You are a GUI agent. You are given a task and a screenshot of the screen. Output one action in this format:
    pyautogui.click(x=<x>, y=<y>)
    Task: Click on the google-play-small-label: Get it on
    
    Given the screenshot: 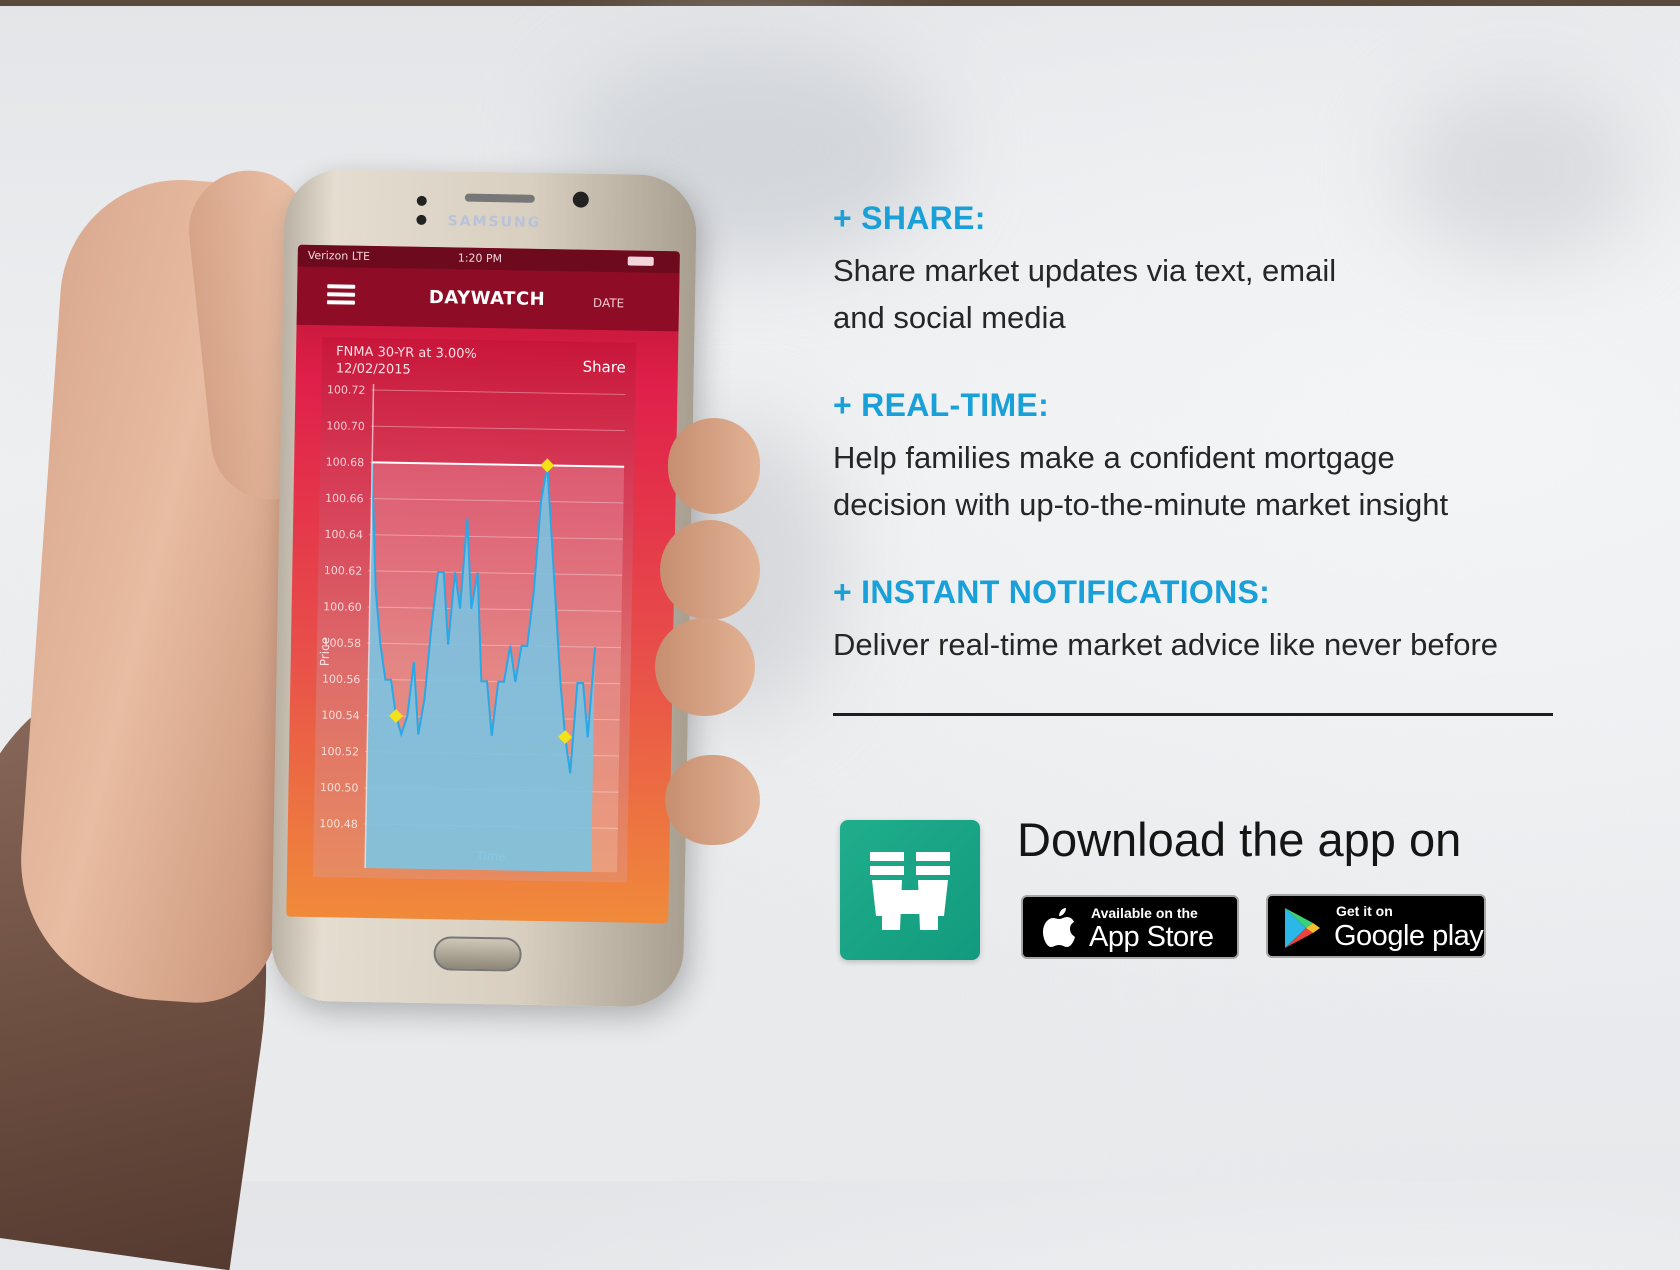 What is the action you would take?
    pyautogui.click(x=1364, y=911)
    